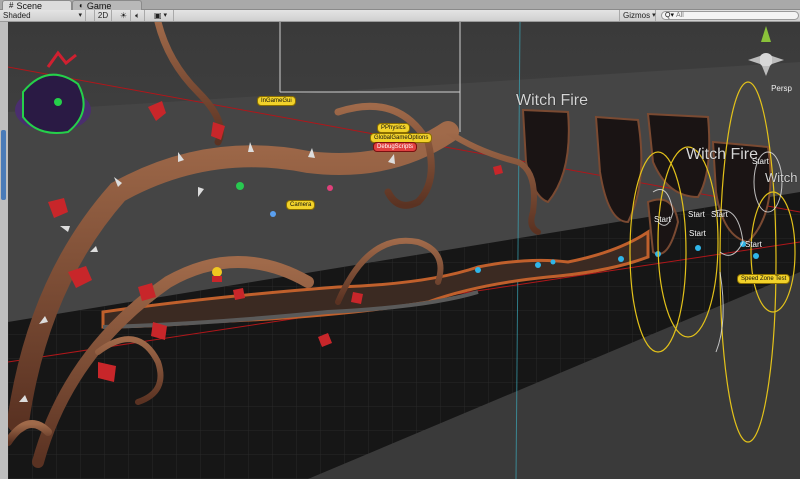  Describe the element at coordinates (157, 15) in the screenshot. I see `image-icon: ▣` at that location.